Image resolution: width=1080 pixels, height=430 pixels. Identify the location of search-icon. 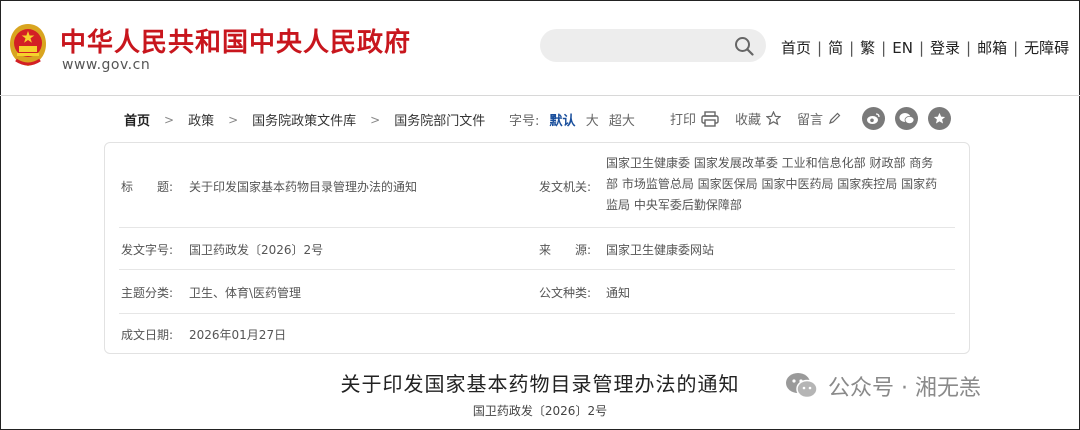
(744, 46).